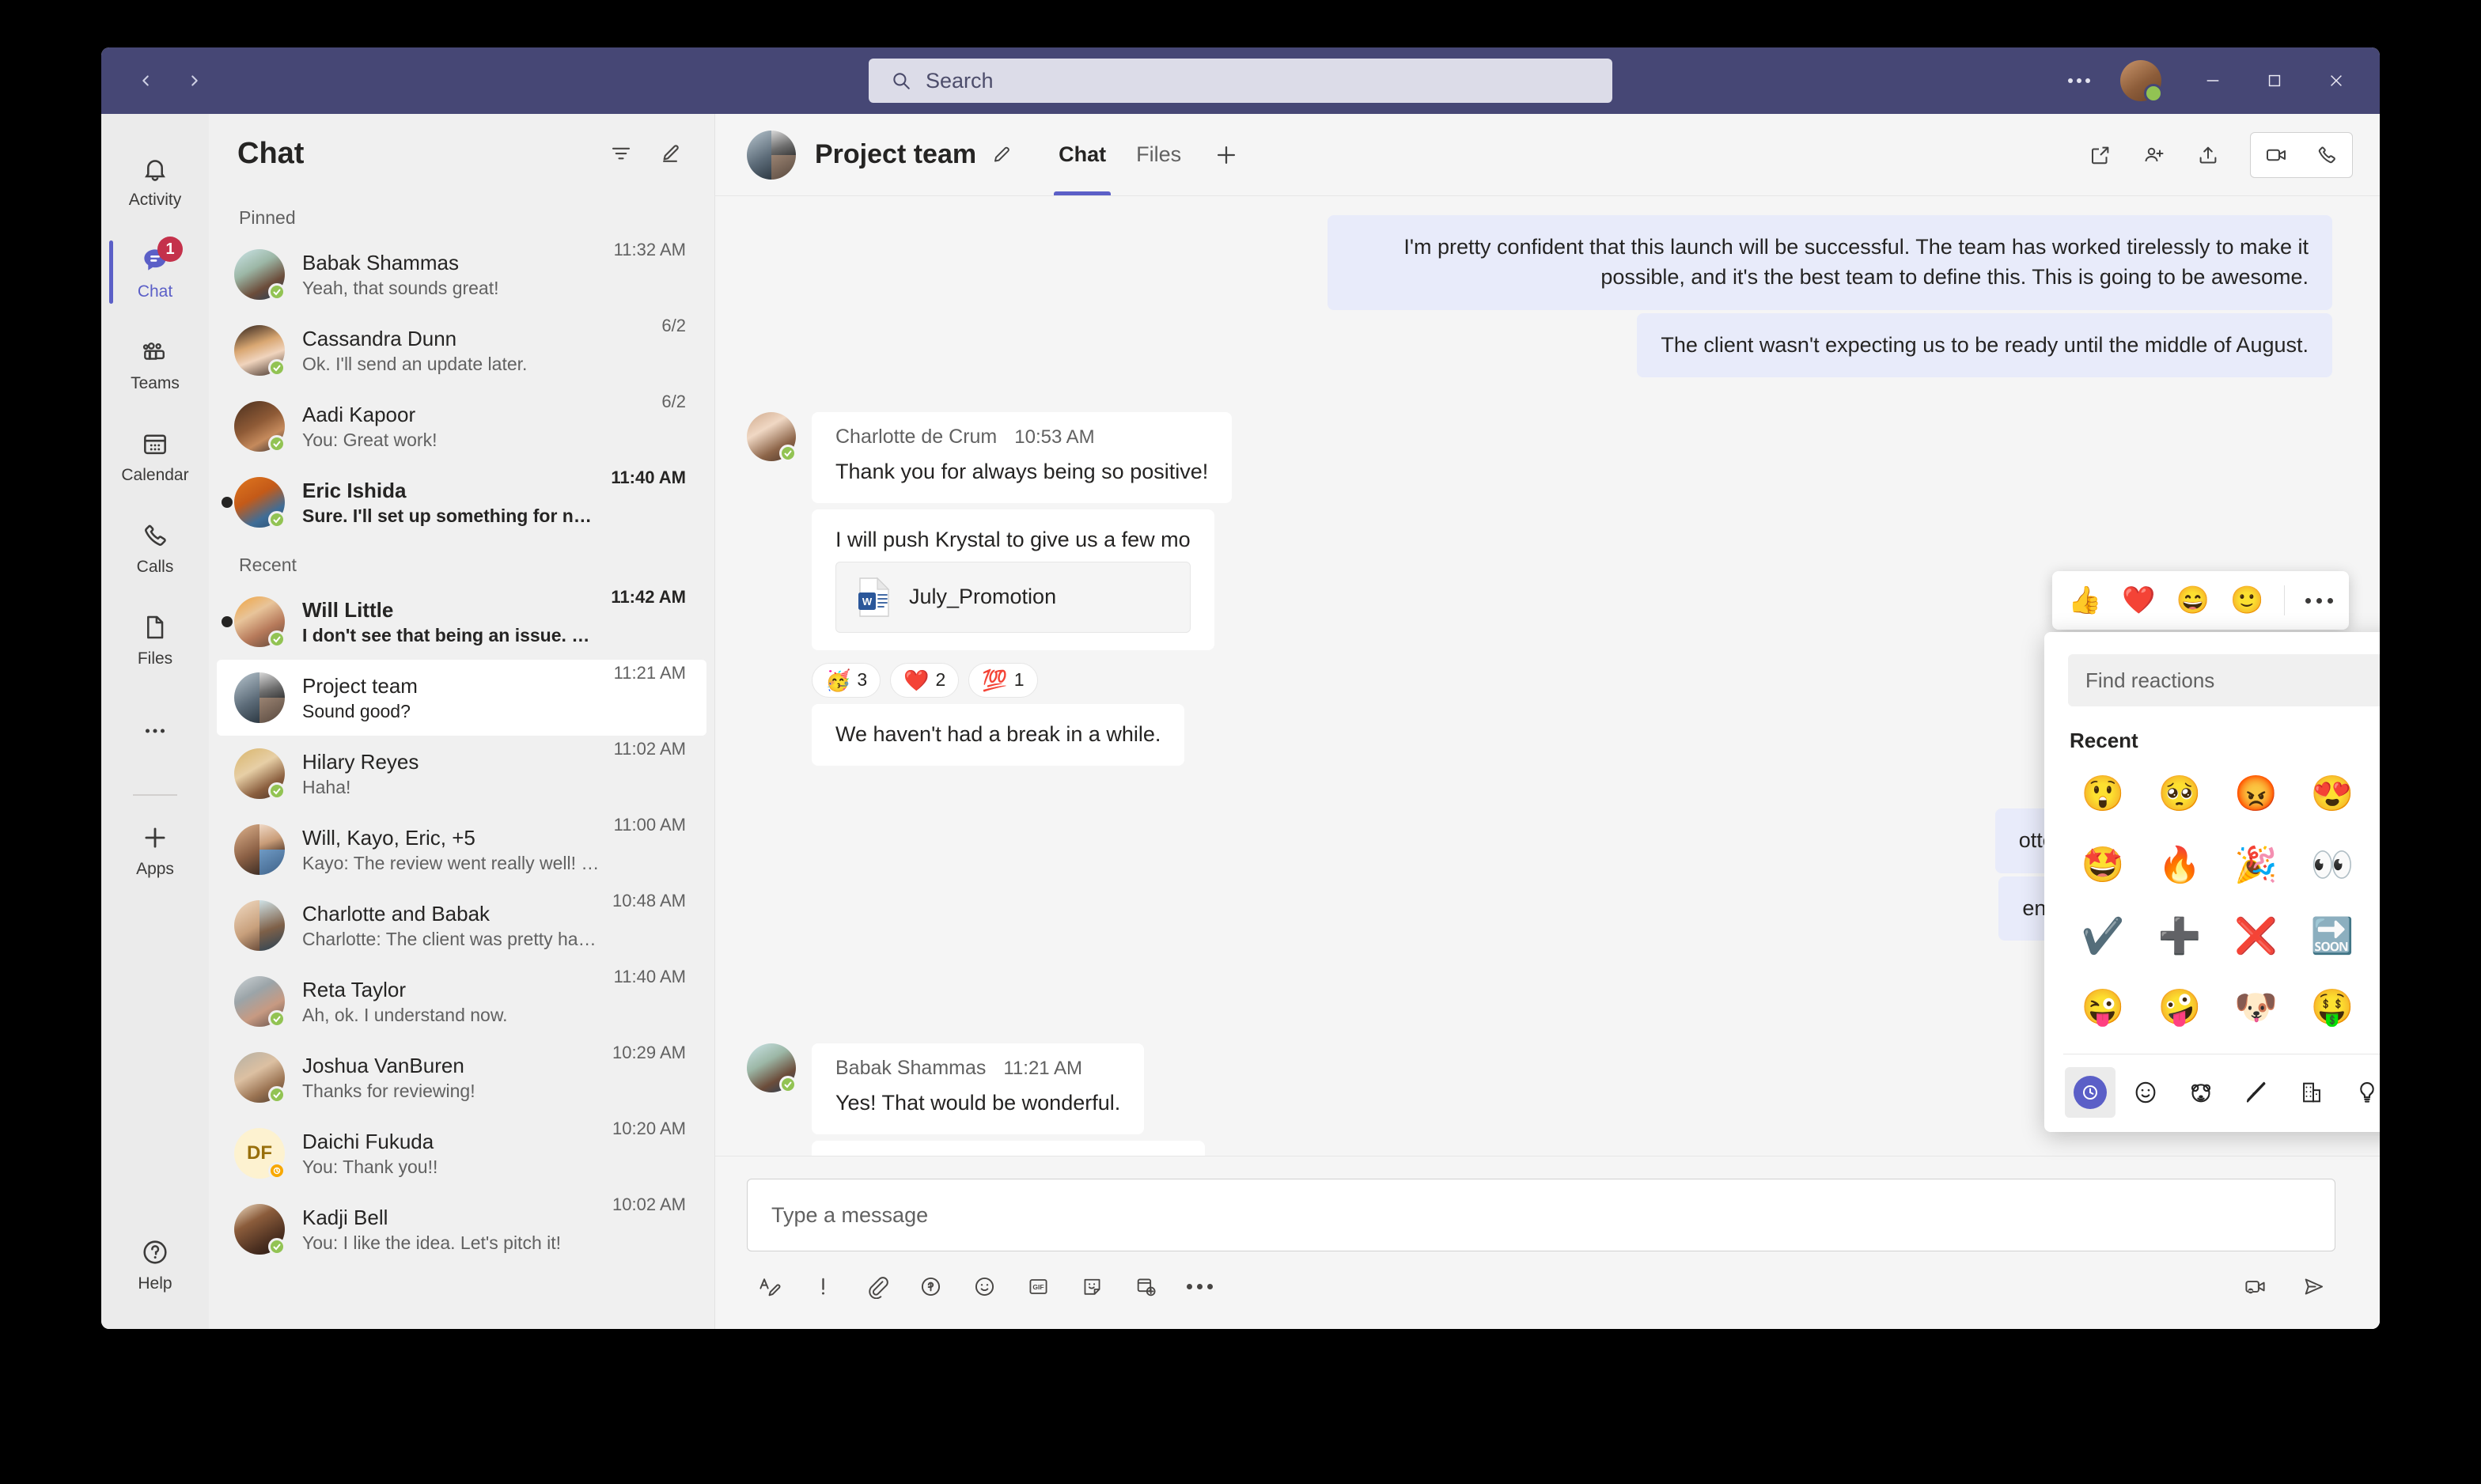  Describe the element at coordinates (461, 698) in the screenshot. I see `chat-list-item-project-team: Project team Sound good? 11:21 AM` at that location.